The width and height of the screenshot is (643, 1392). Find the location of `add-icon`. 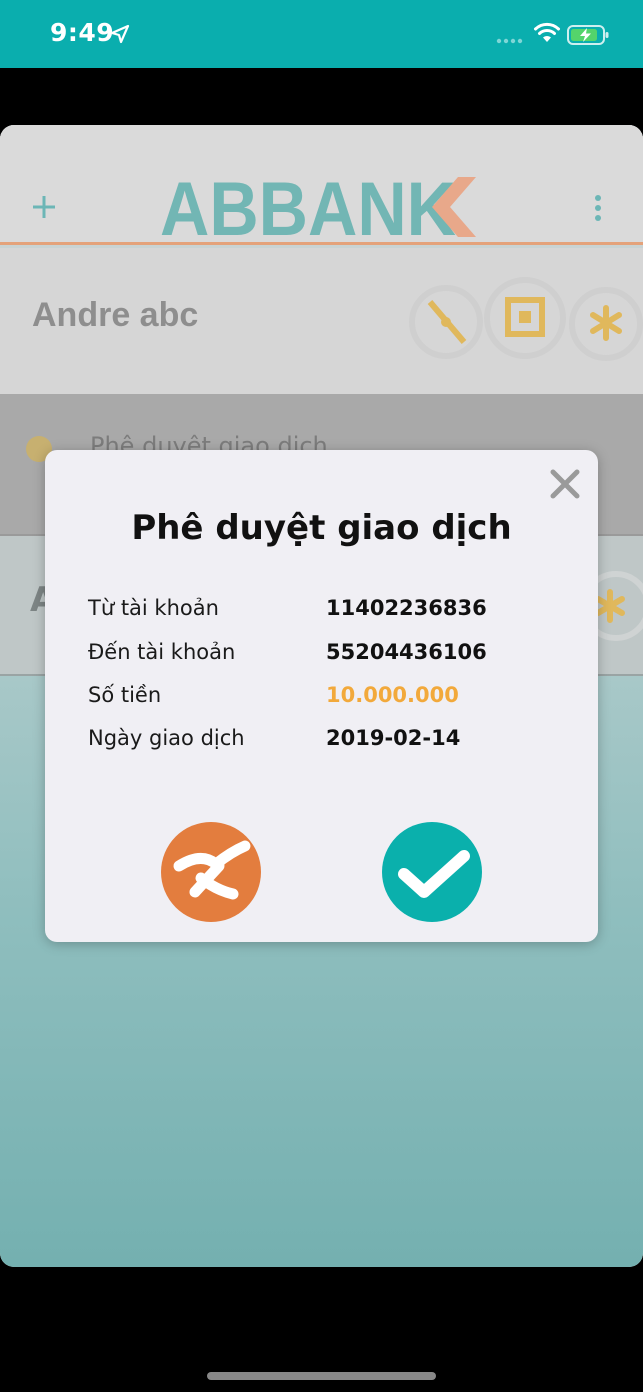

add-icon is located at coordinates (44, 207).